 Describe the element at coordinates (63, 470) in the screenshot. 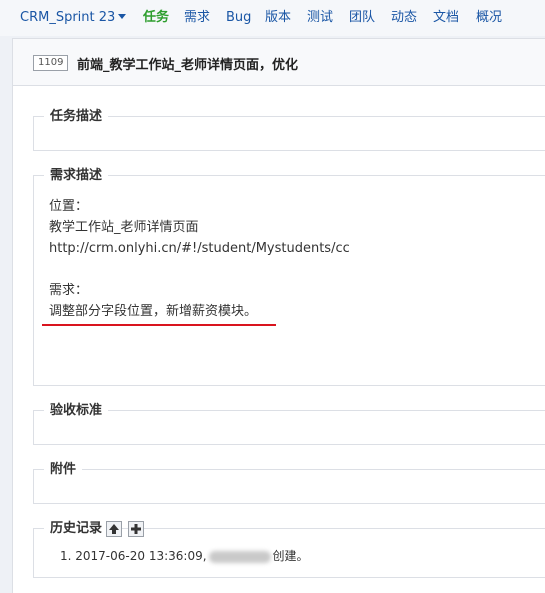

I see `attachments-heading: 附件` at that location.